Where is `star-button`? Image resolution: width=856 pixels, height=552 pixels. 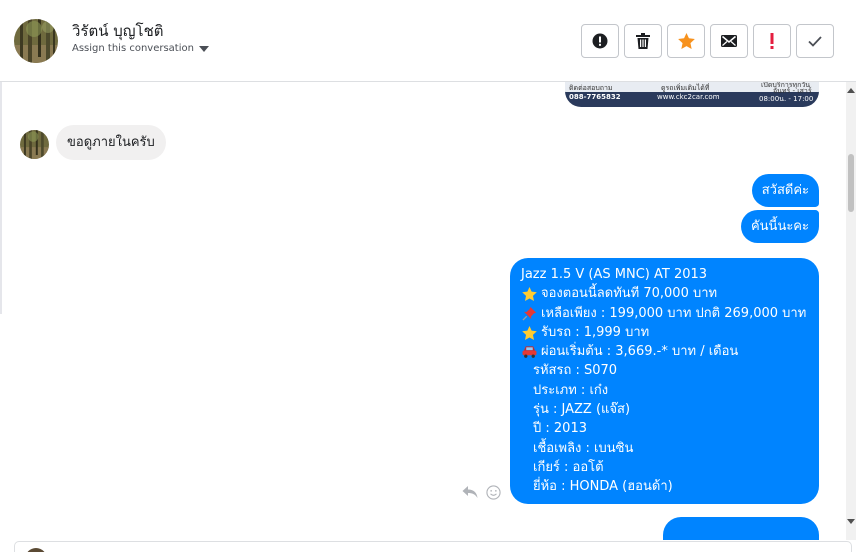
star-button is located at coordinates (686, 41).